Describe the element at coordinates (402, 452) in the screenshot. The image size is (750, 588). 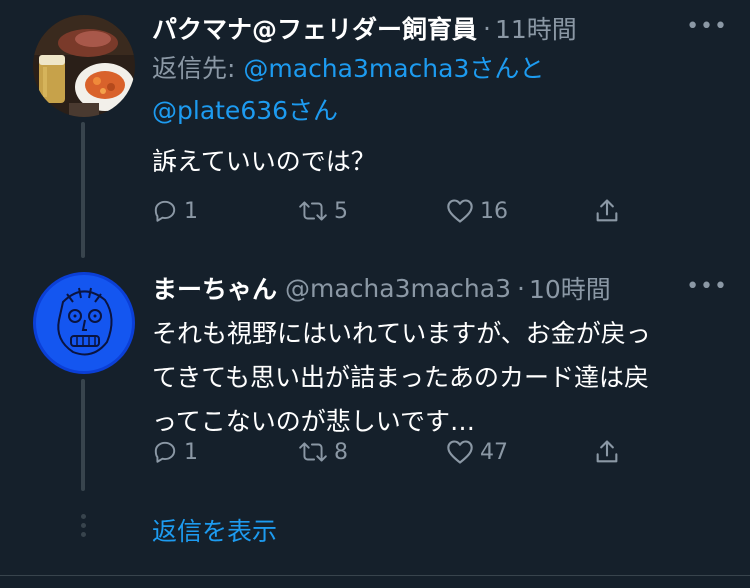
I see `tweet-actions: 1 8 47` at that location.